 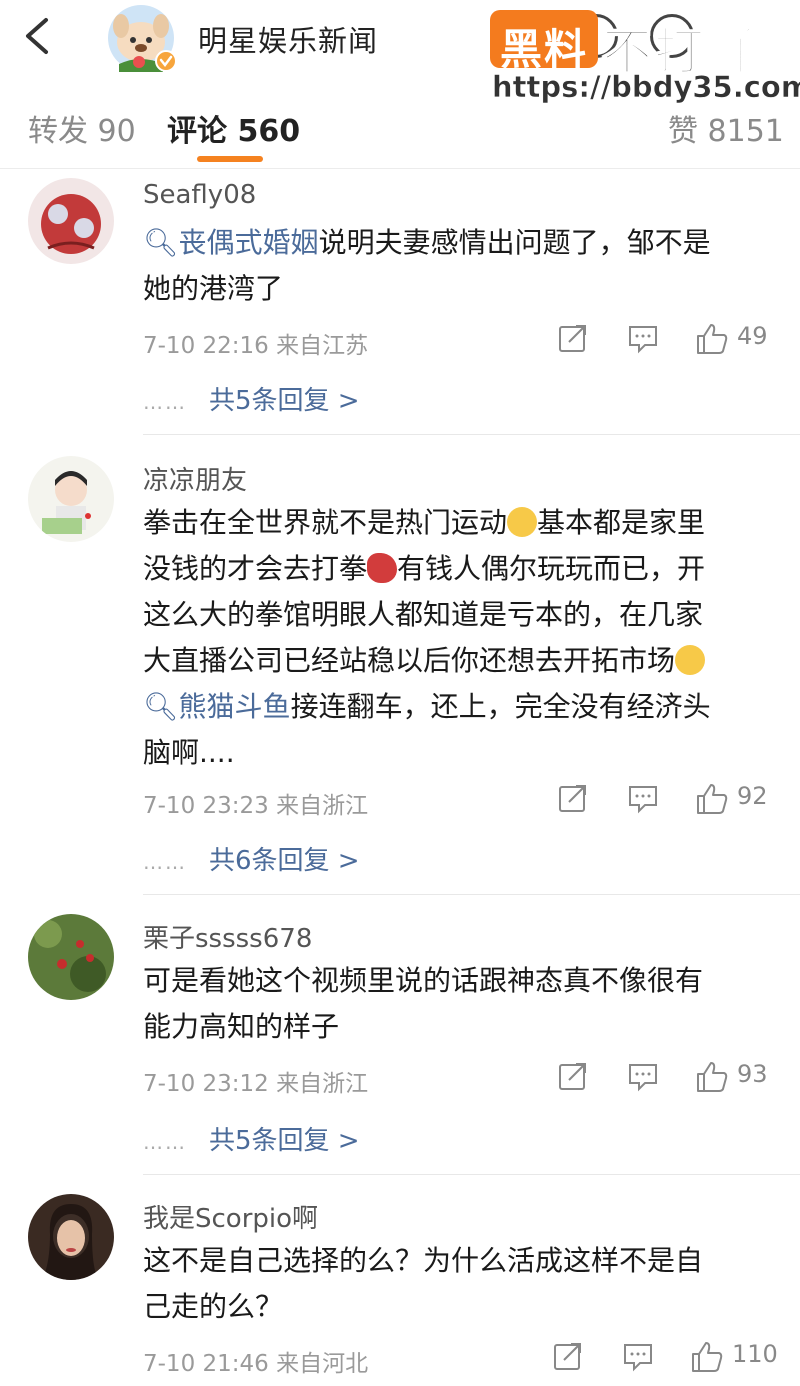 I want to click on verified-badge-icon, so click(x=166, y=61).